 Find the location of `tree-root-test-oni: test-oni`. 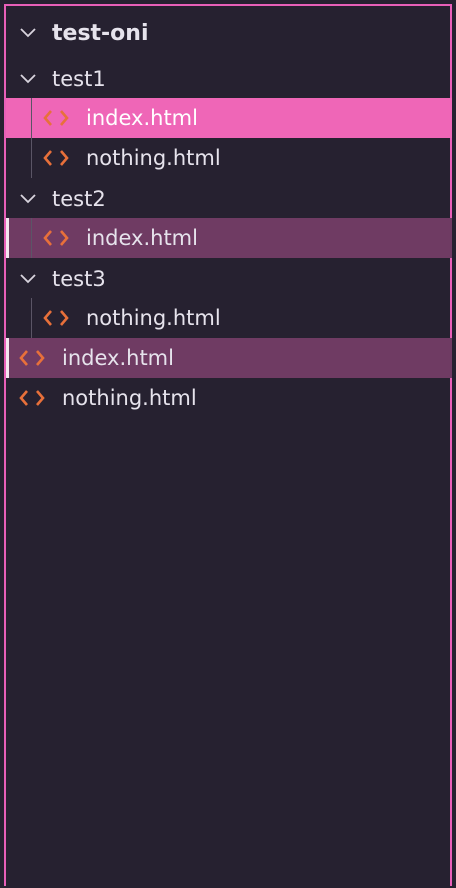

tree-root-test-oni: test-oni is located at coordinates (229, 33).